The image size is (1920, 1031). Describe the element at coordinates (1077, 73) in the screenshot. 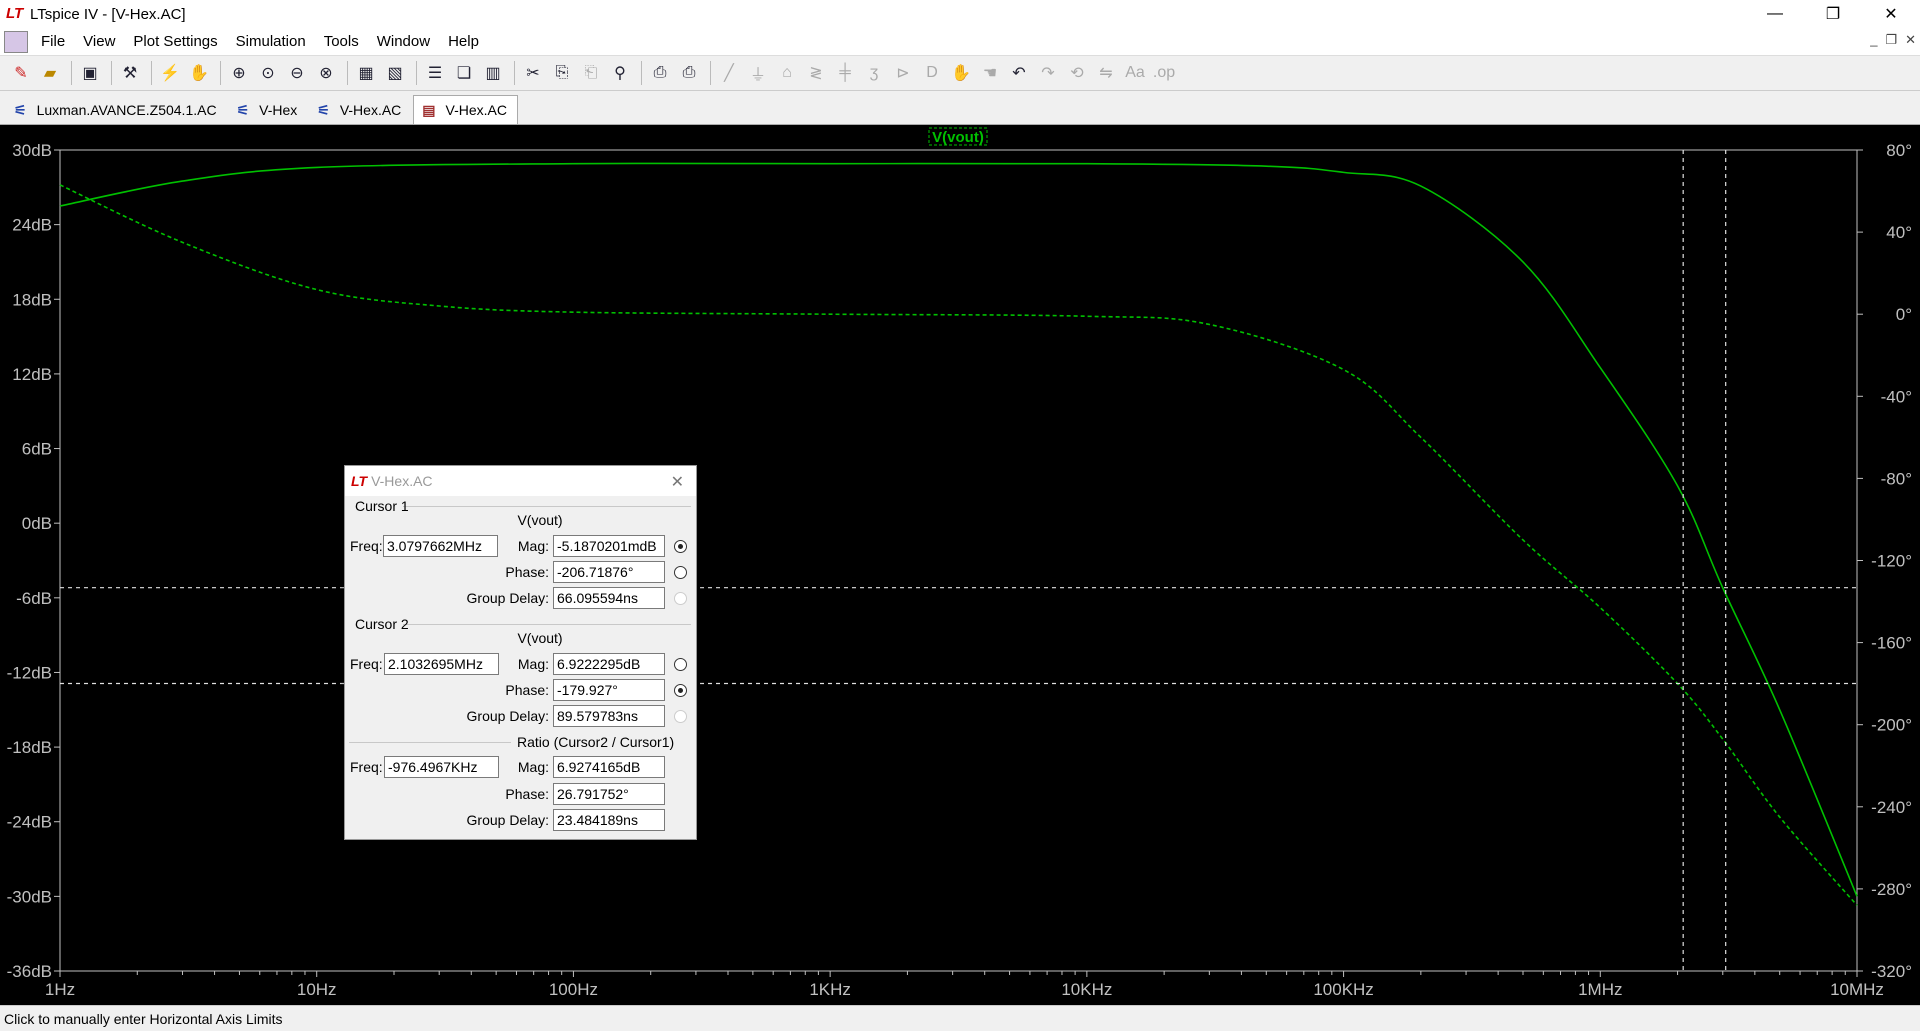

I see `rotate-icon: ⟲` at that location.